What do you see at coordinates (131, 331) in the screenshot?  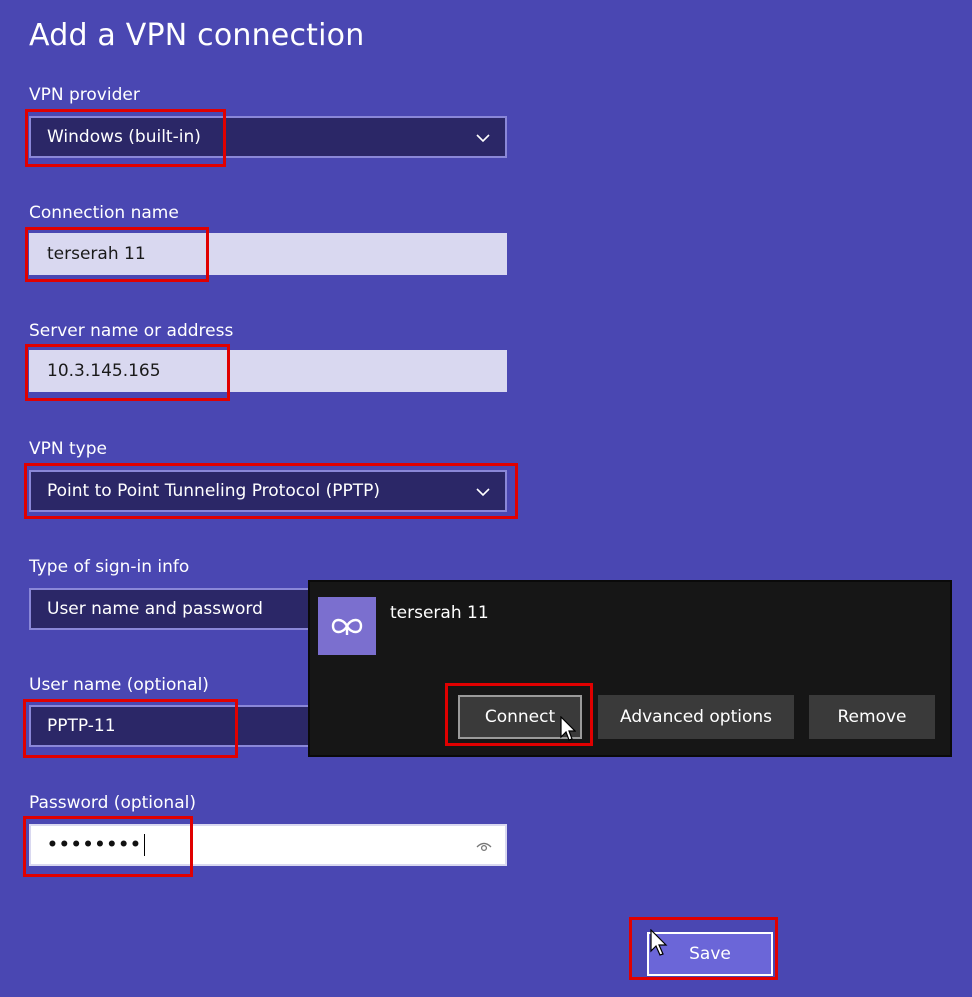 I see `server-label: Server name or address` at bounding box center [131, 331].